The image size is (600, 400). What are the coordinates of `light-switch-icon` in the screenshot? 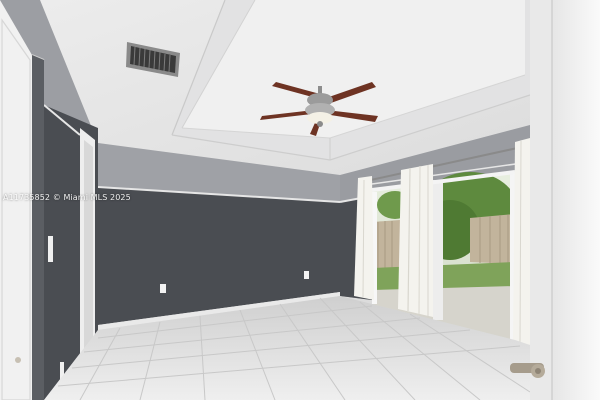 It's located at (50, 249).